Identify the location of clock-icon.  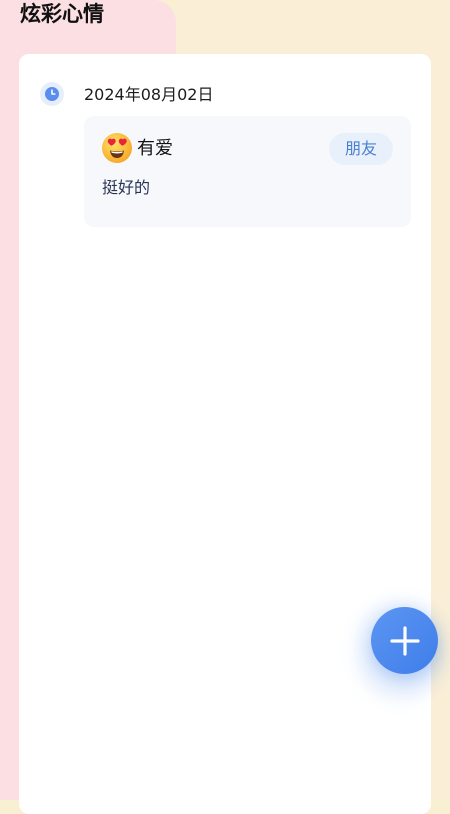
(52, 94).